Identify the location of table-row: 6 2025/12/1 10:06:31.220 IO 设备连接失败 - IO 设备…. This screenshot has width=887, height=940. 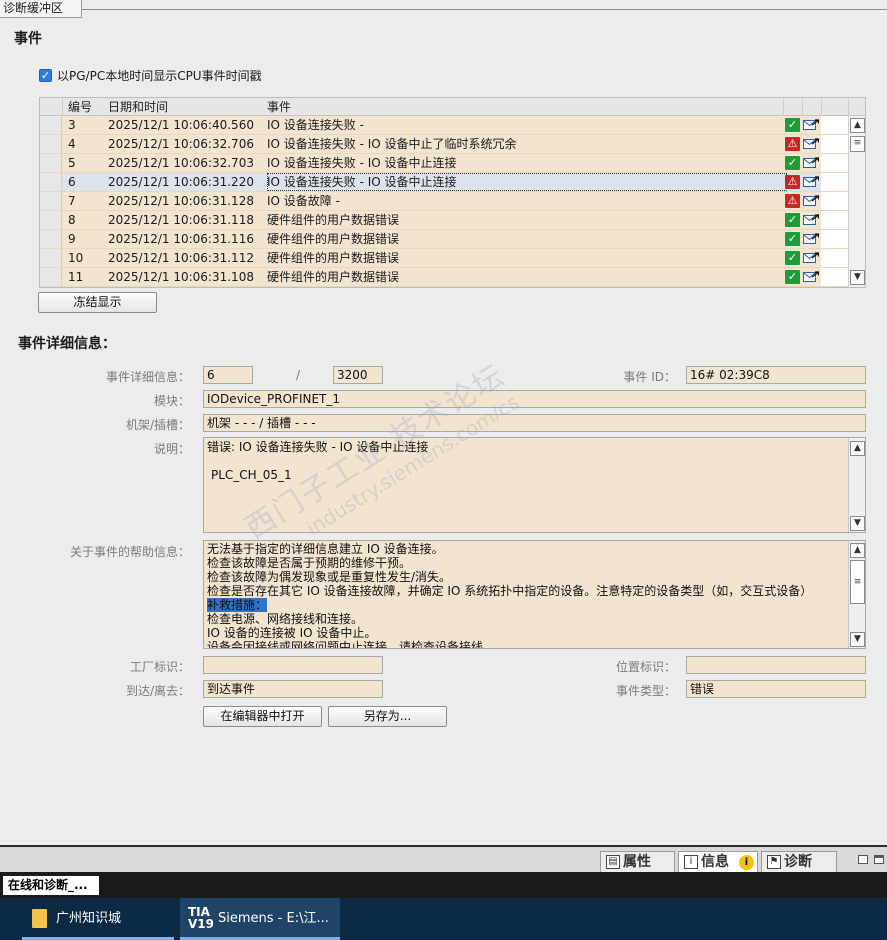
(444, 182).